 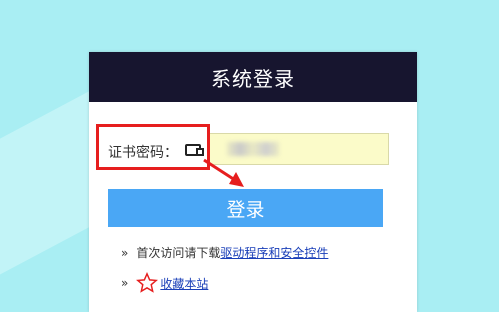 I want to click on redacted-value, so click(x=253, y=149).